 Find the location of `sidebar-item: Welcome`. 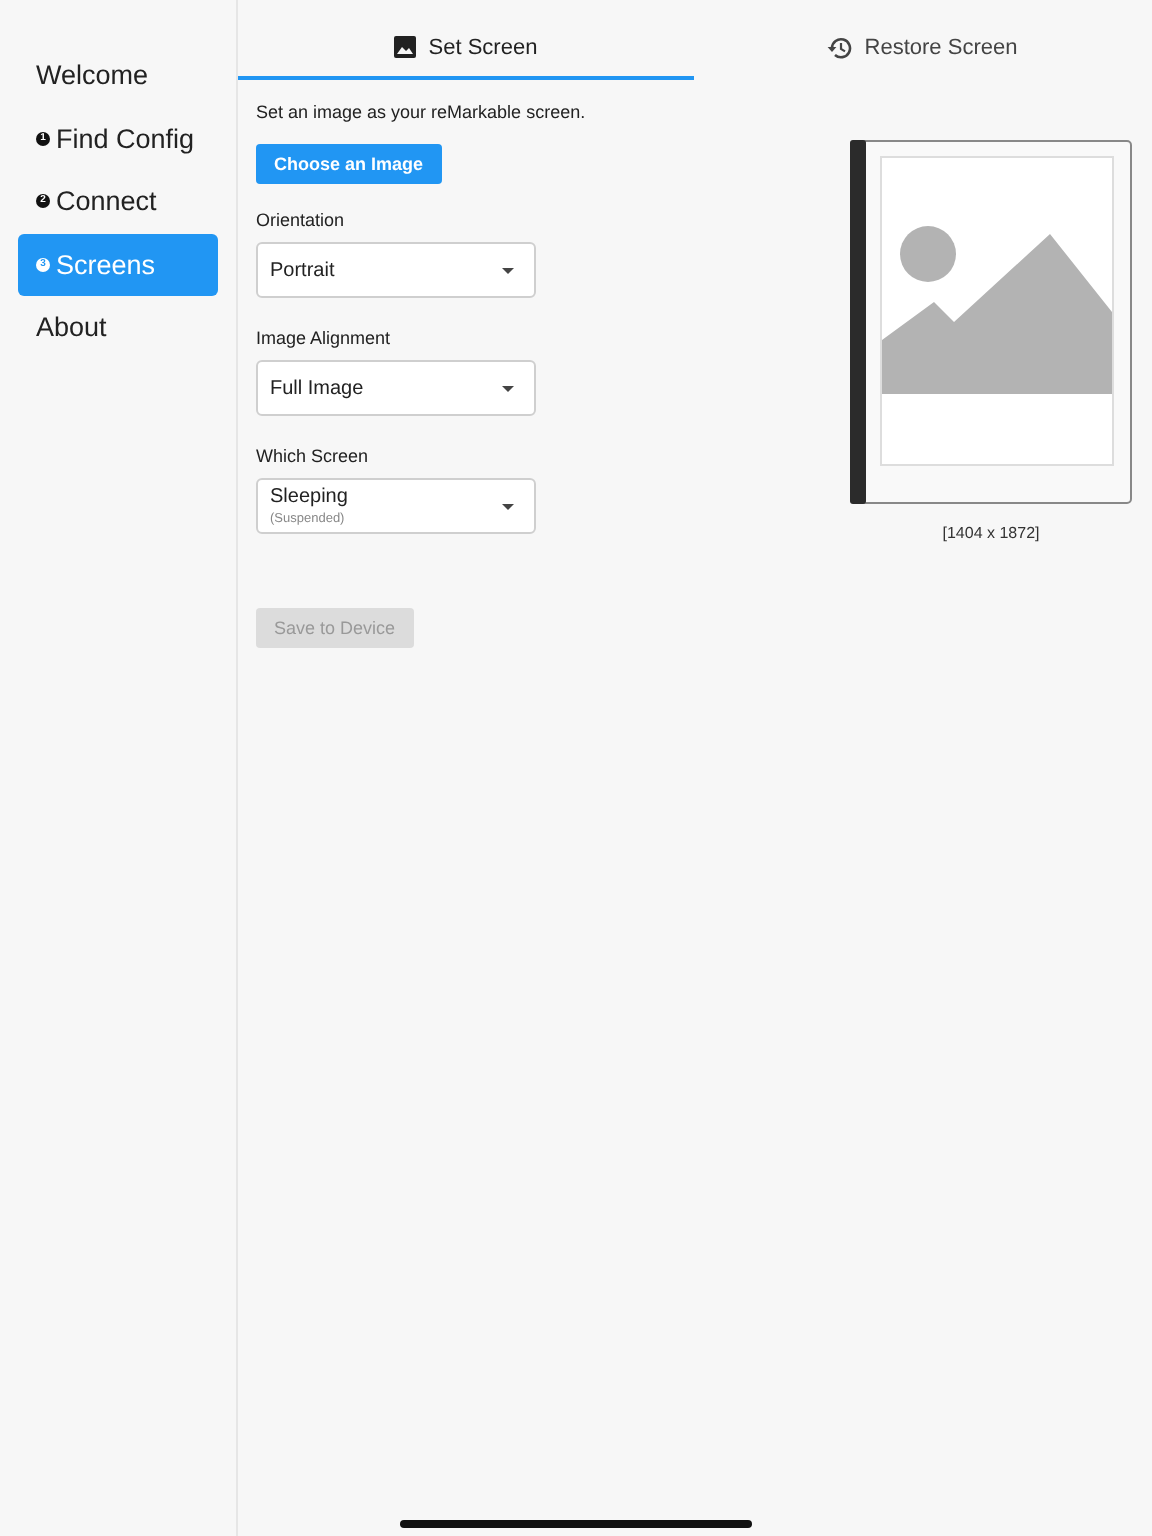

sidebar-item: Welcome is located at coordinates (118, 75).